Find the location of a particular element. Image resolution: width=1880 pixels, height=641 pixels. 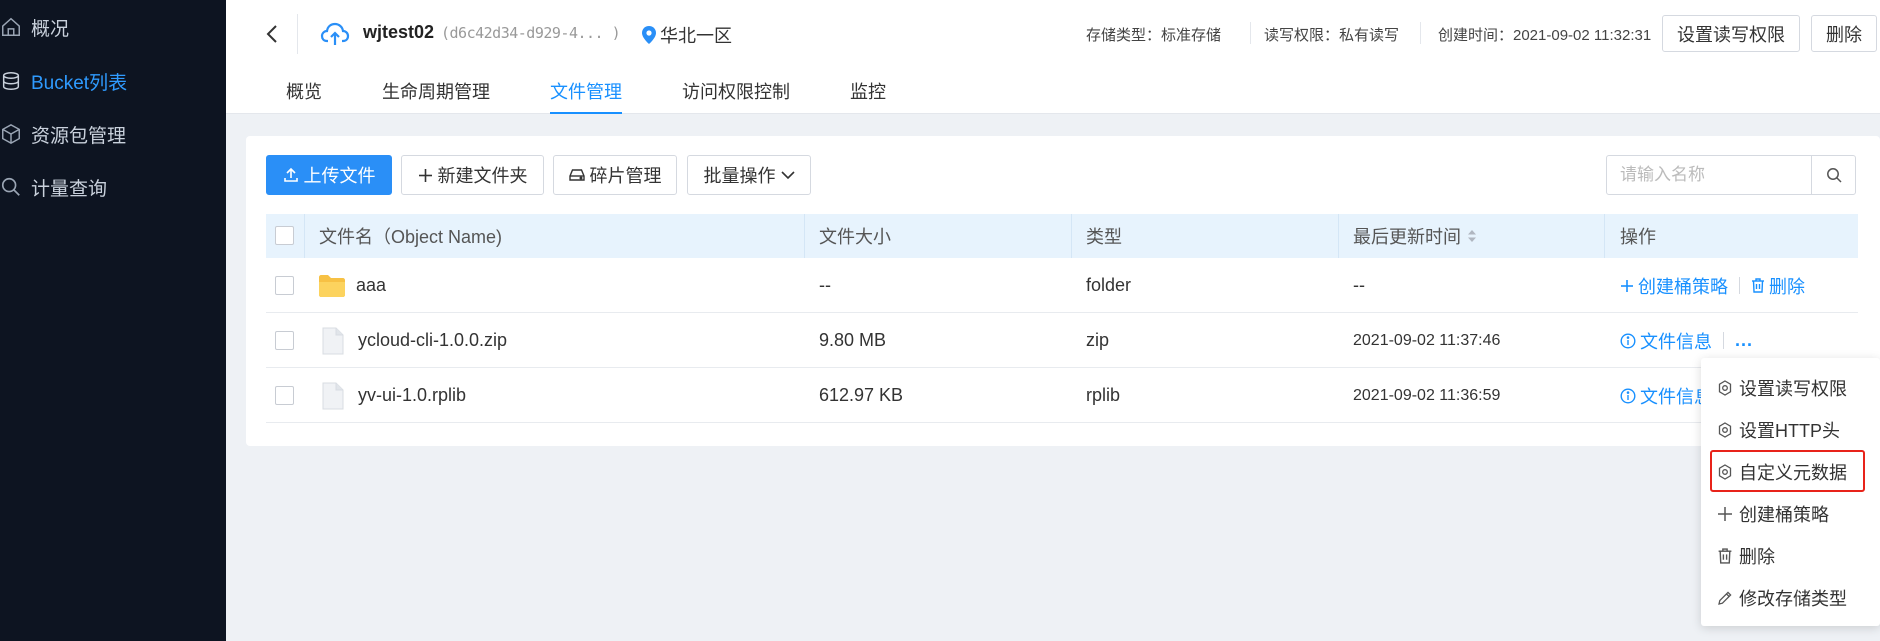

menu-item-label: 自定义元数据 is located at coordinates (1793, 473).